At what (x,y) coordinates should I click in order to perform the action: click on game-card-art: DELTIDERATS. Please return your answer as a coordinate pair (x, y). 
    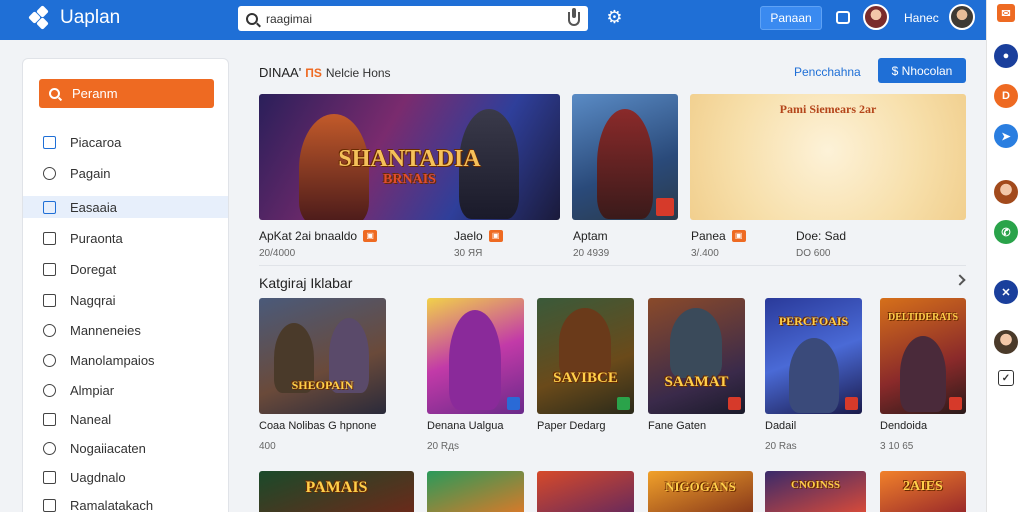
    Looking at the image, I should click on (923, 356).